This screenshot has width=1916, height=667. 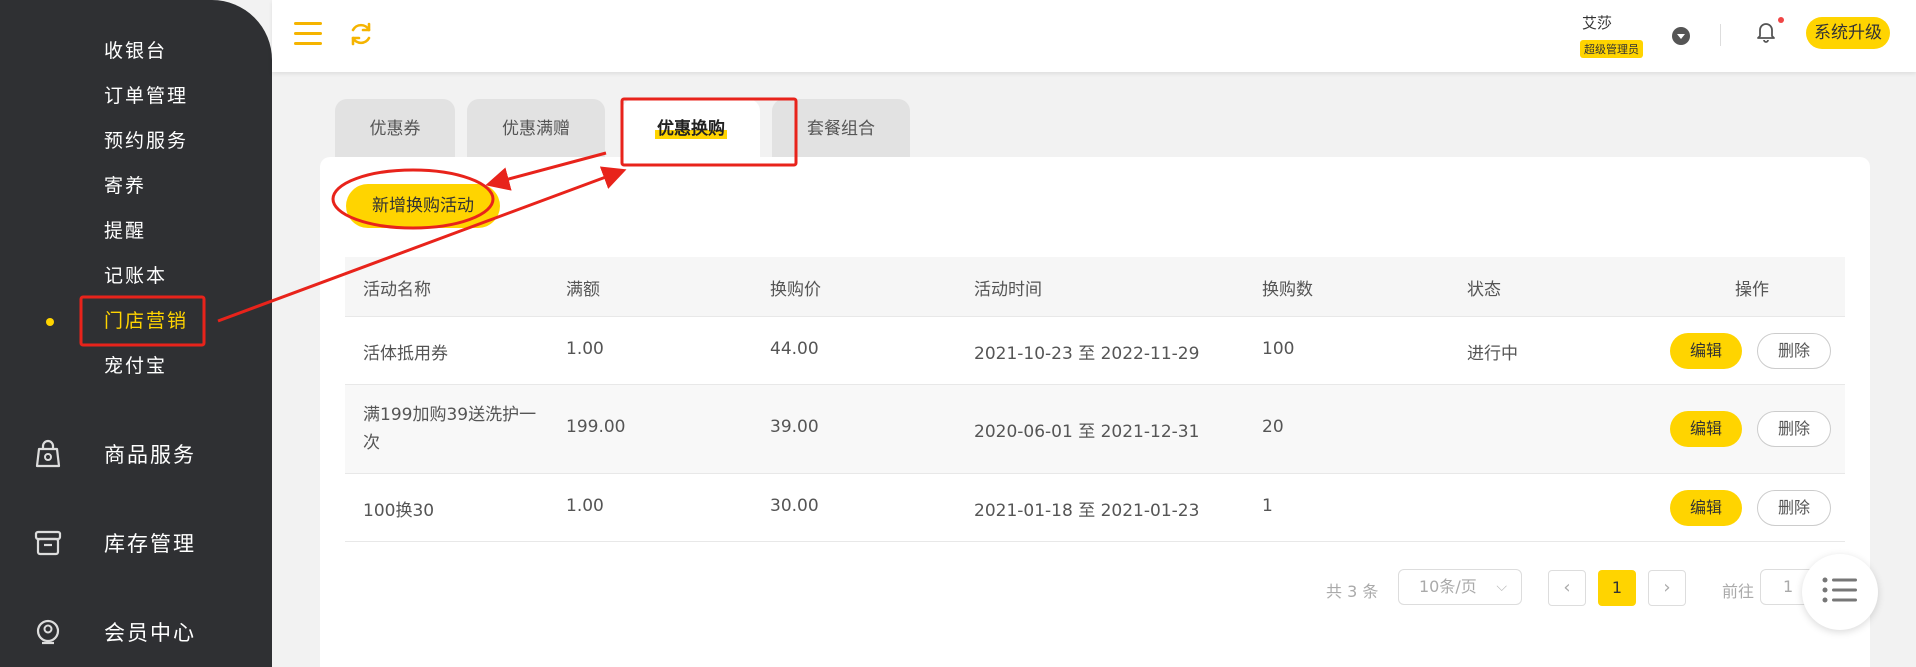 I want to click on tab-label: 套餐组合, so click(x=841, y=129).